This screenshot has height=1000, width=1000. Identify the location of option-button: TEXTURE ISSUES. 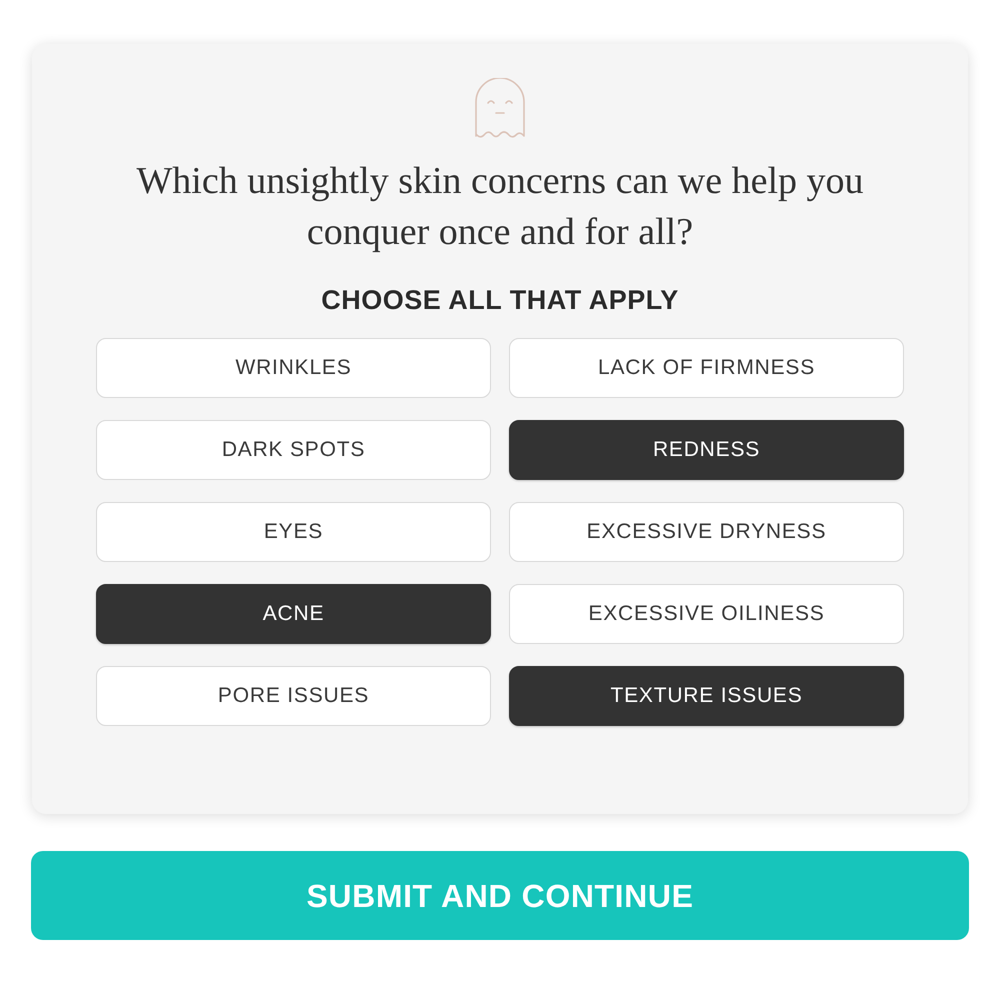
(706, 696).